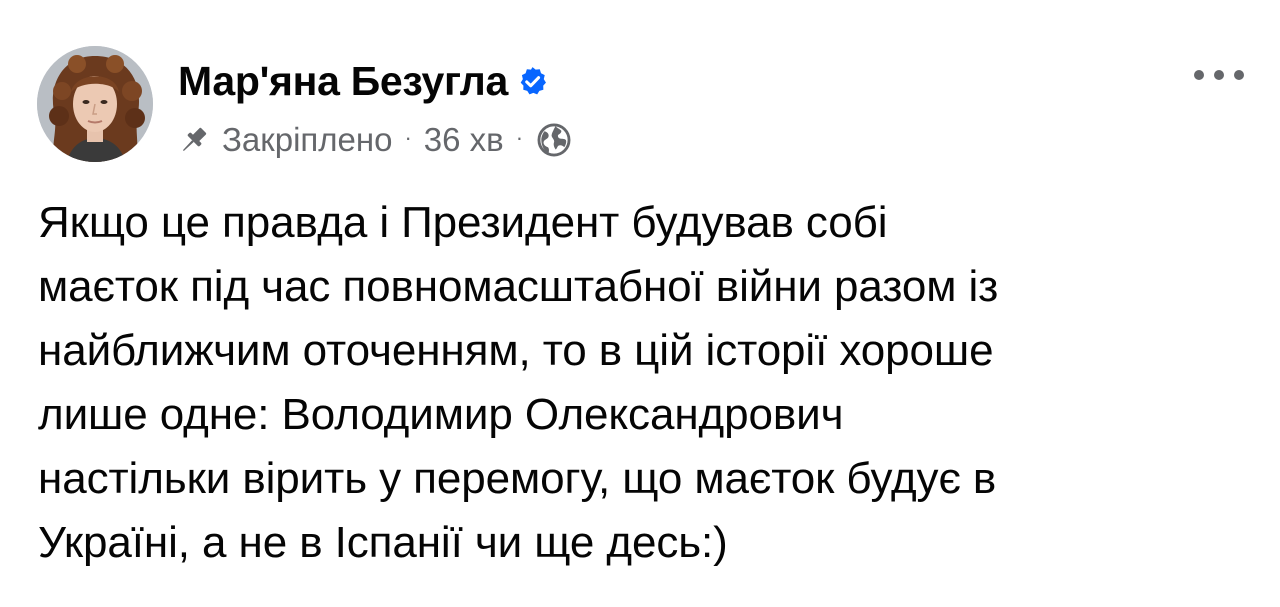 The image size is (1280, 607). Describe the element at coordinates (383, 542) in the screenshot. I see `post-text-line: Україні, а не в Іспанії чи ще десь:)` at that location.